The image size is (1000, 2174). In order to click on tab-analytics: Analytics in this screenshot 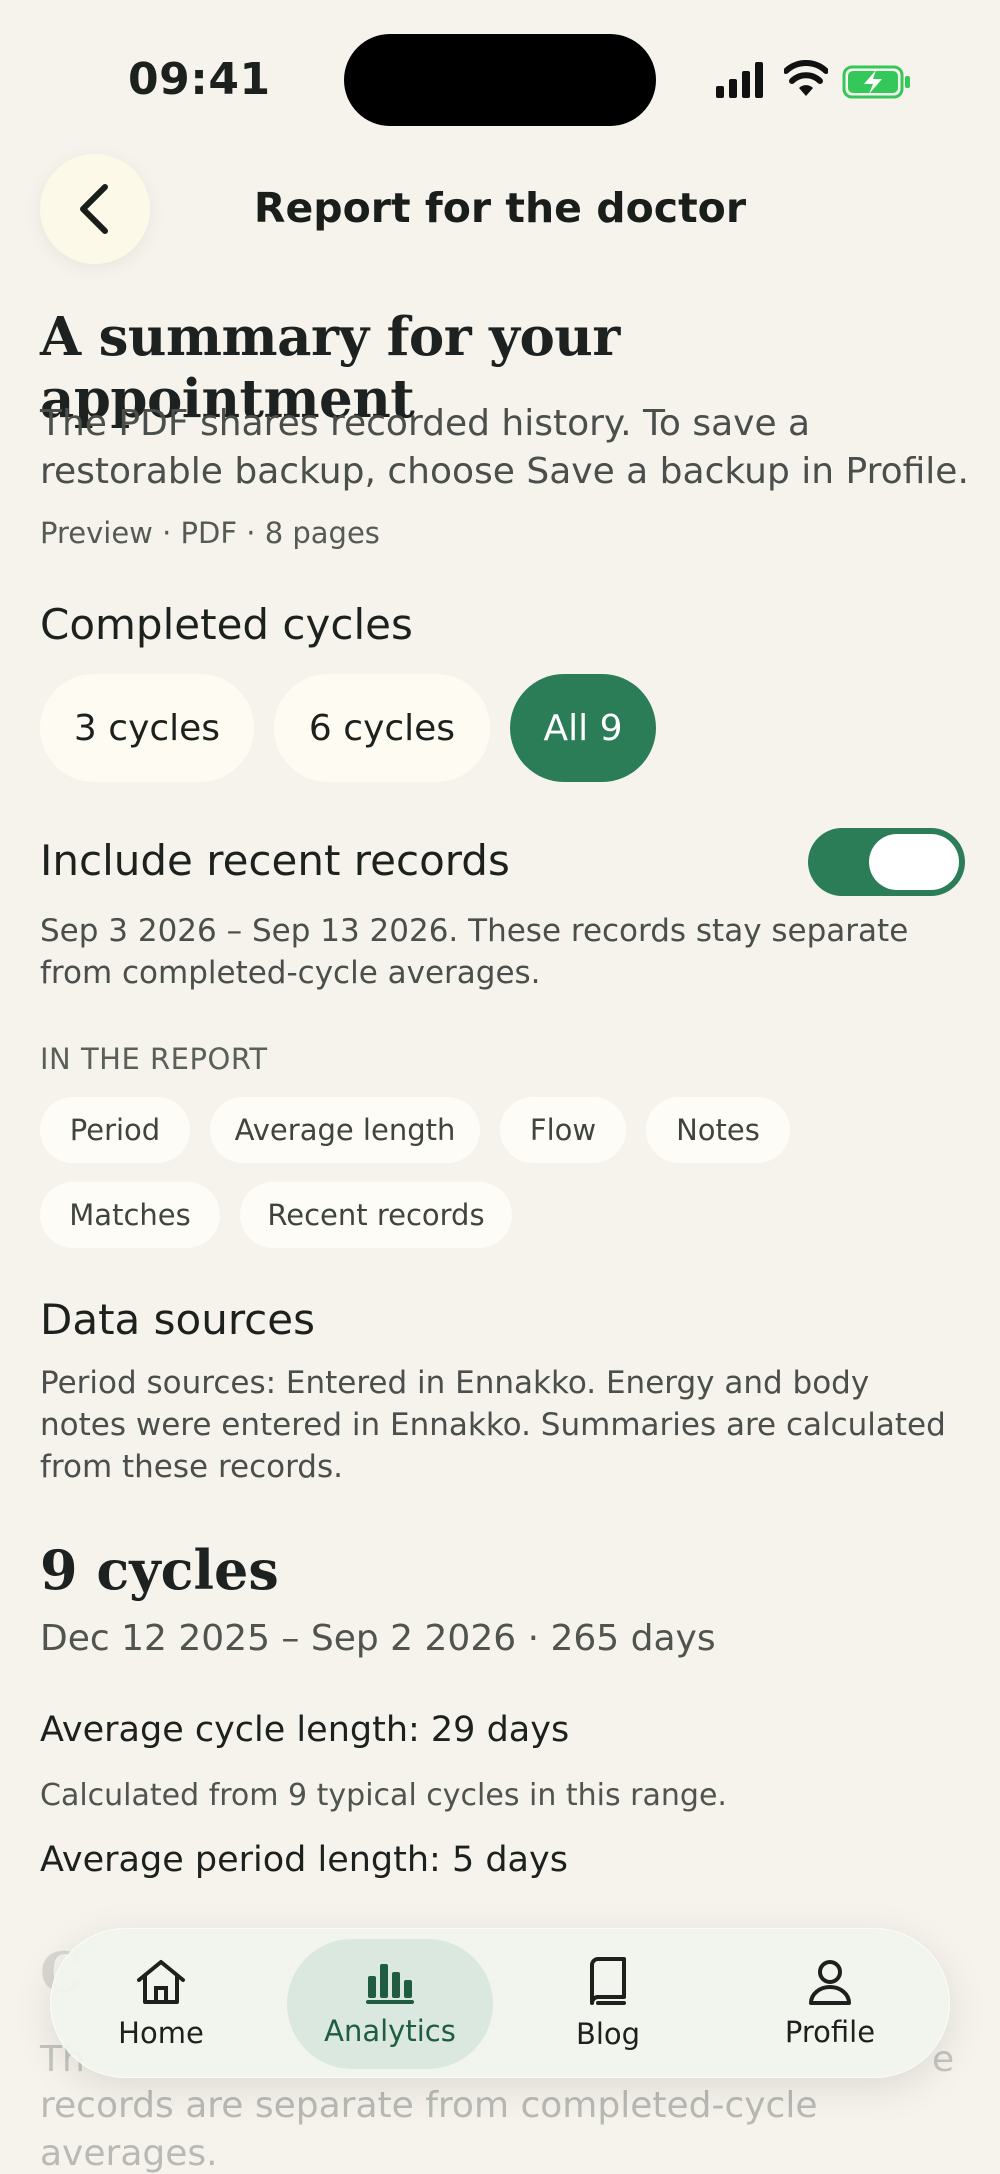, I will do `click(390, 2004)`.